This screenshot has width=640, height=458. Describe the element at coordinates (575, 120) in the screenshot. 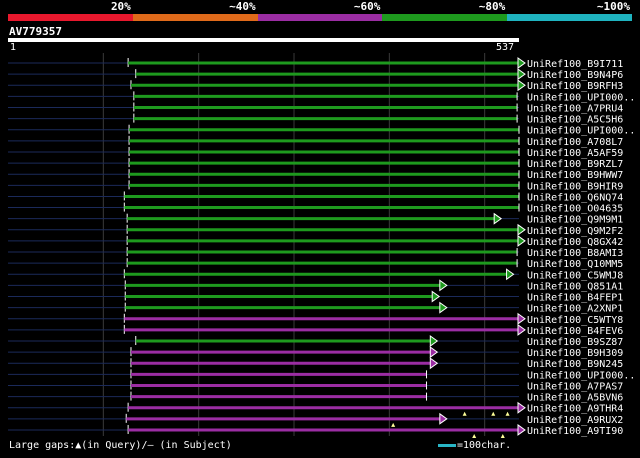

I see `hit-label: UniRef100_A5C5H6` at that location.